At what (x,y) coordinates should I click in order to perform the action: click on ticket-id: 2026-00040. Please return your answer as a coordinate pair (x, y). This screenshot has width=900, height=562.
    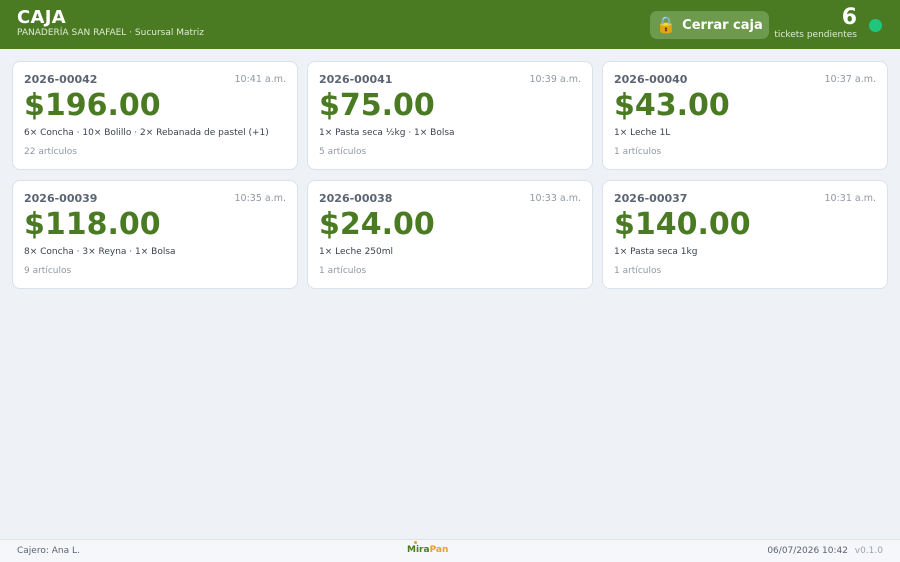
    Looking at the image, I should click on (651, 79).